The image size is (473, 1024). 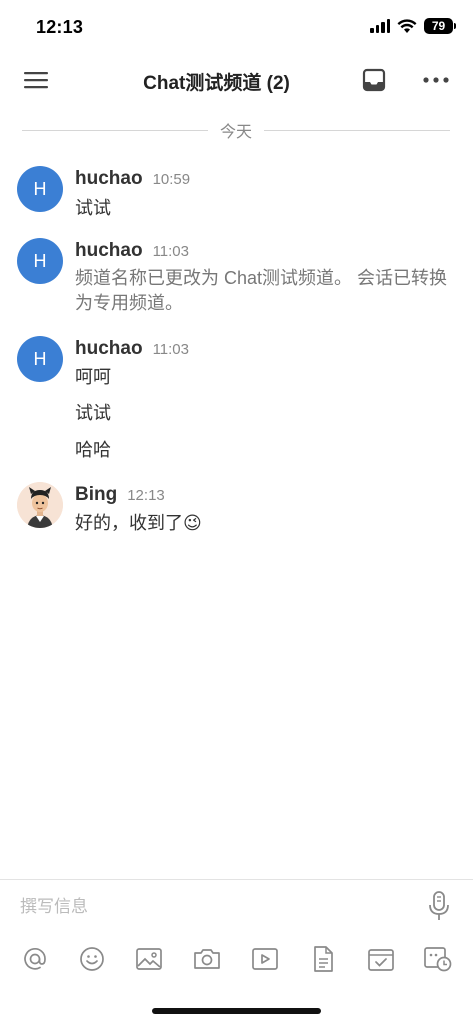 I want to click on hamburger-menu-icon, so click(x=36, y=80).